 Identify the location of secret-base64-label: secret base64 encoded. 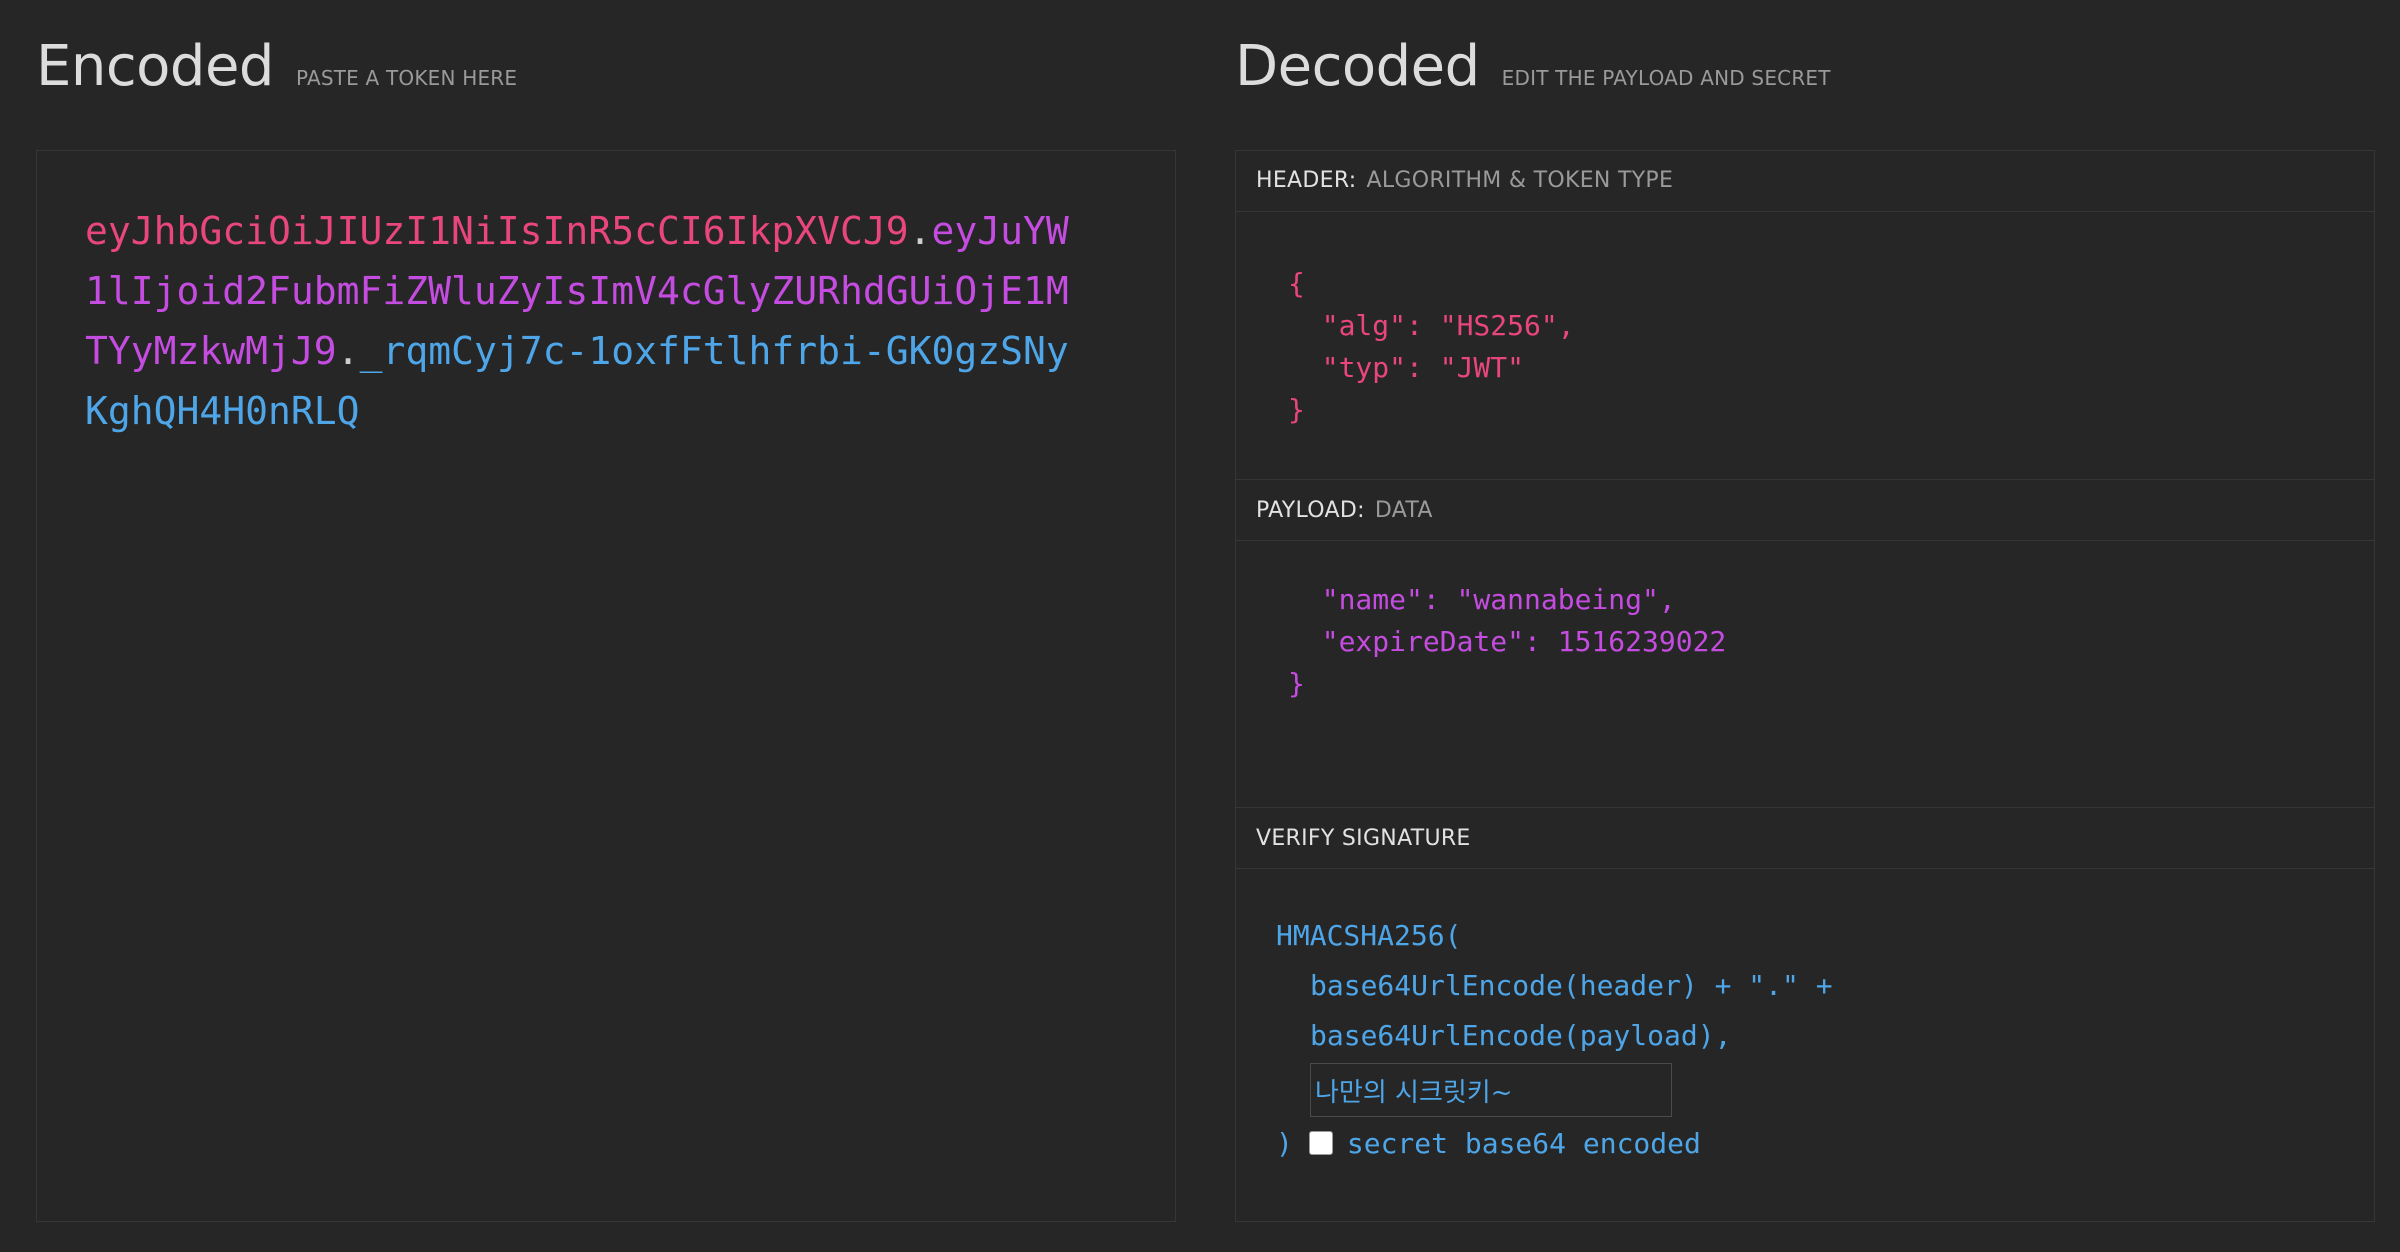
(1523, 1143).